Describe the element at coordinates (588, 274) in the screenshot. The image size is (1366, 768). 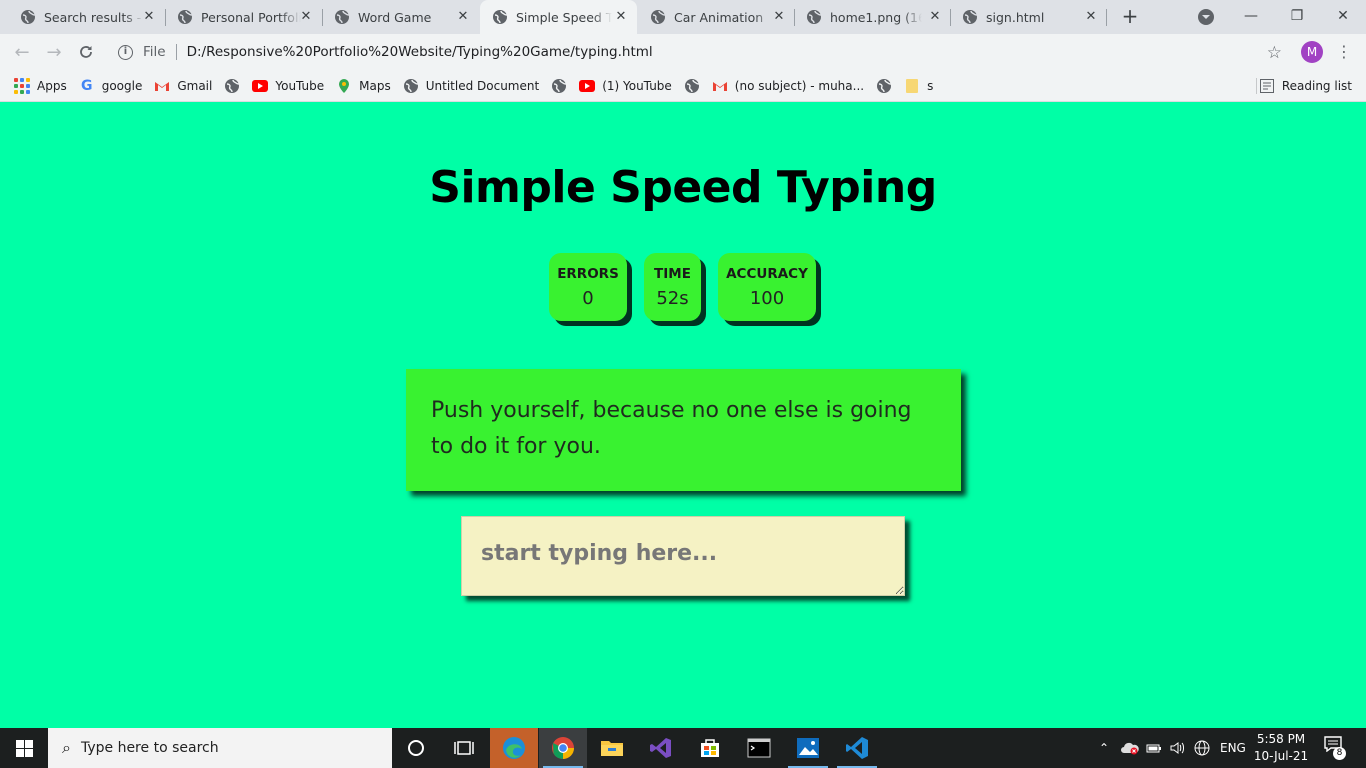
I see `errors-label: ERRORS` at that location.